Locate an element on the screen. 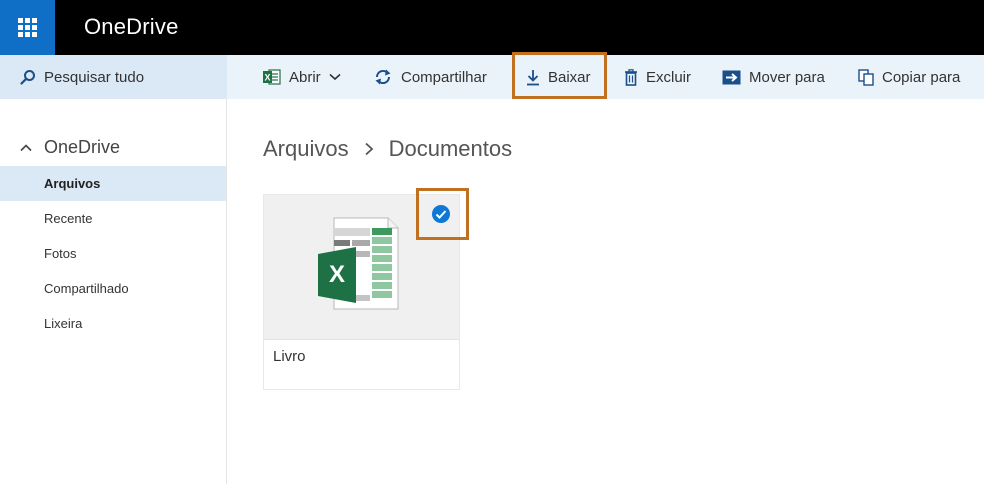 The image size is (984, 484). search-box: Pesquisar tudo is located at coordinates (113, 77).